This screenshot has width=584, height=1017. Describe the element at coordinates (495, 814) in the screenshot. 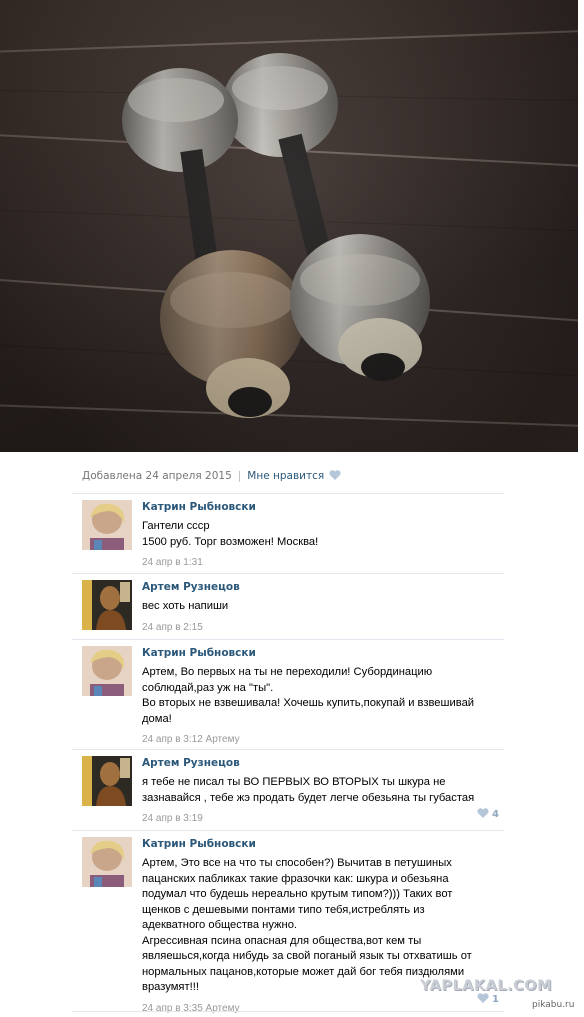

I see `comment-like-count: 4` at that location.